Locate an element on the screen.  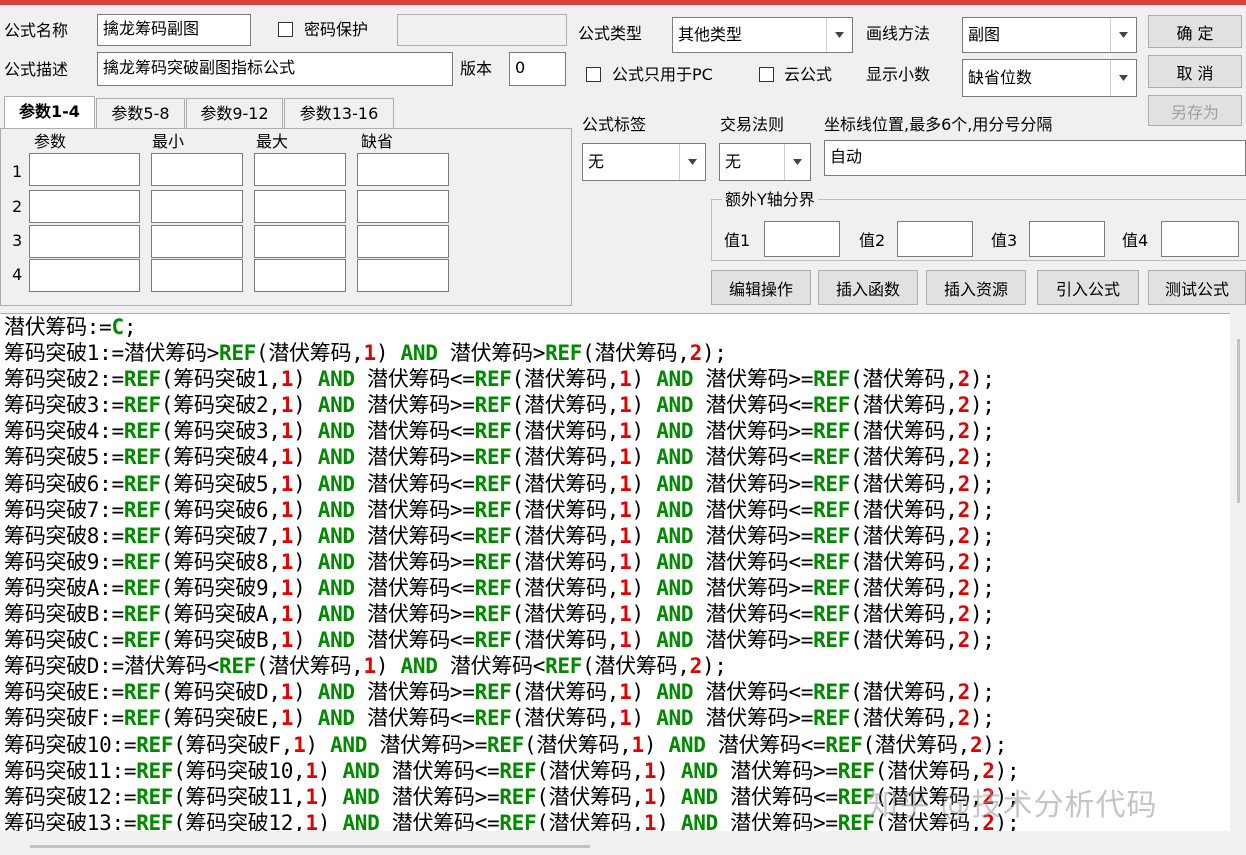
code-text: 筹码突破D:=潜伏筹码< is located at coordinates (111, 666).